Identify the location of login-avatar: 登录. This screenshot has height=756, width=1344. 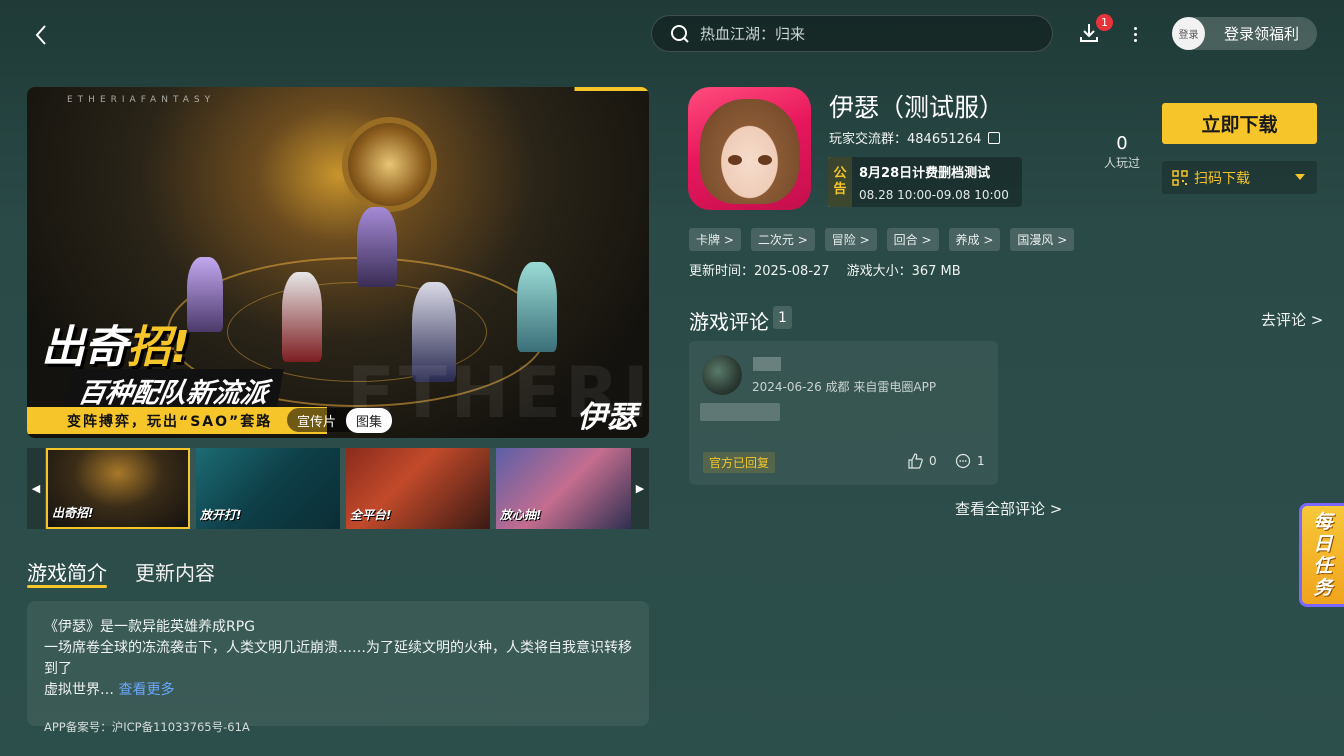
(1188, 33).